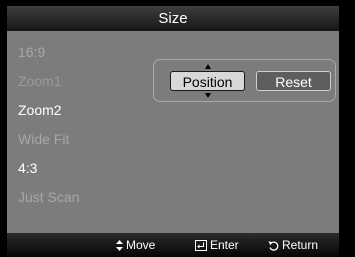 Image resolution: width=355 pixels, height=257 pixels. Describe the element at coordinates (208, 95) in the screenshot. I see `arrow-down-icon` at that location.